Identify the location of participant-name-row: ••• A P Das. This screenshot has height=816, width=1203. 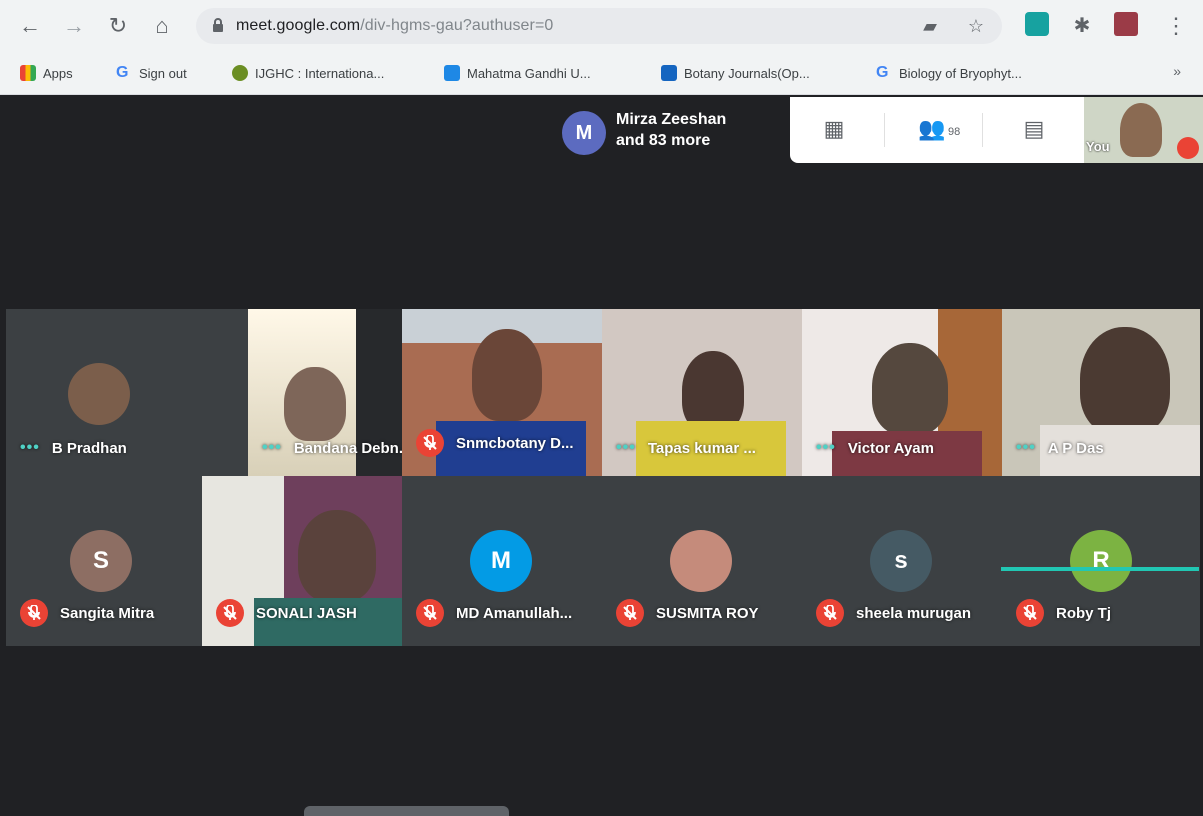
(1060, 448).